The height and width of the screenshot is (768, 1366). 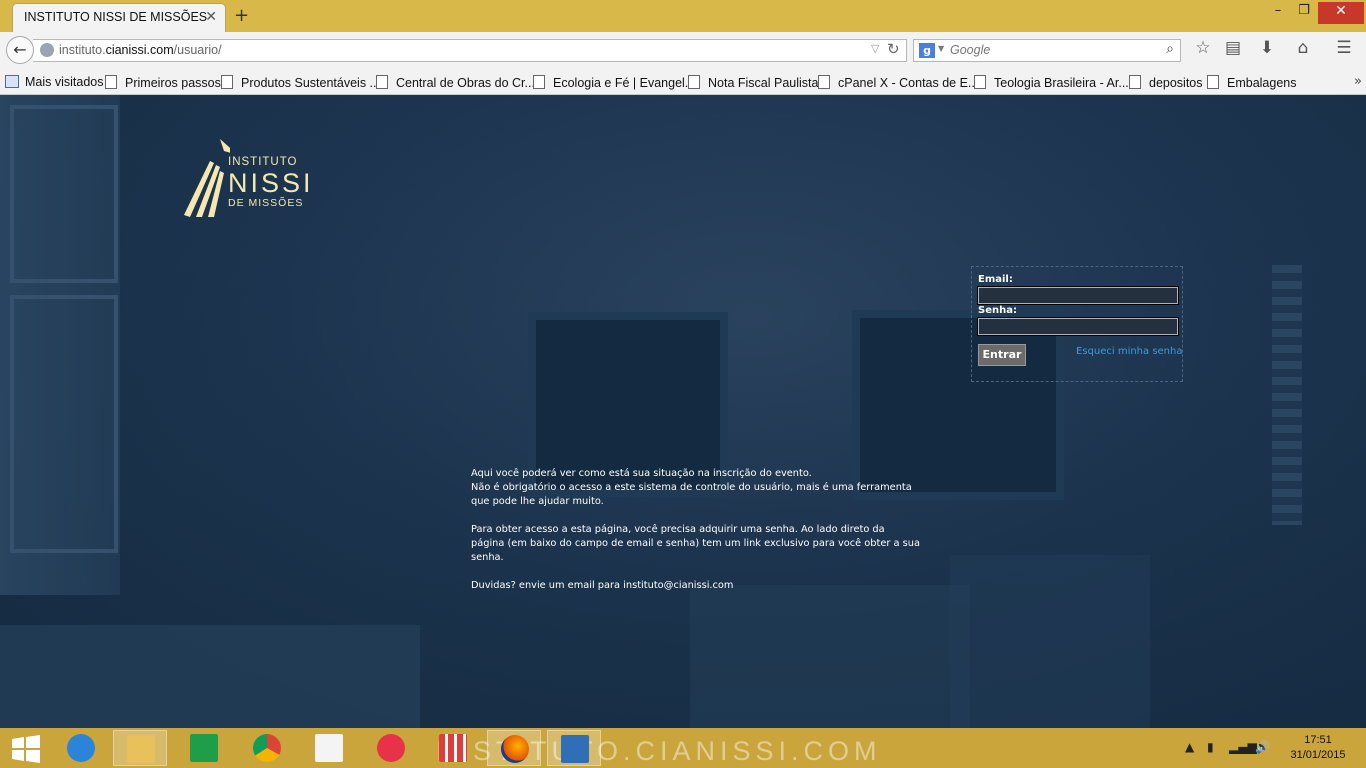 I want to click on show-hidden-icons-icon: ▲, so click(x=1189, y=747).